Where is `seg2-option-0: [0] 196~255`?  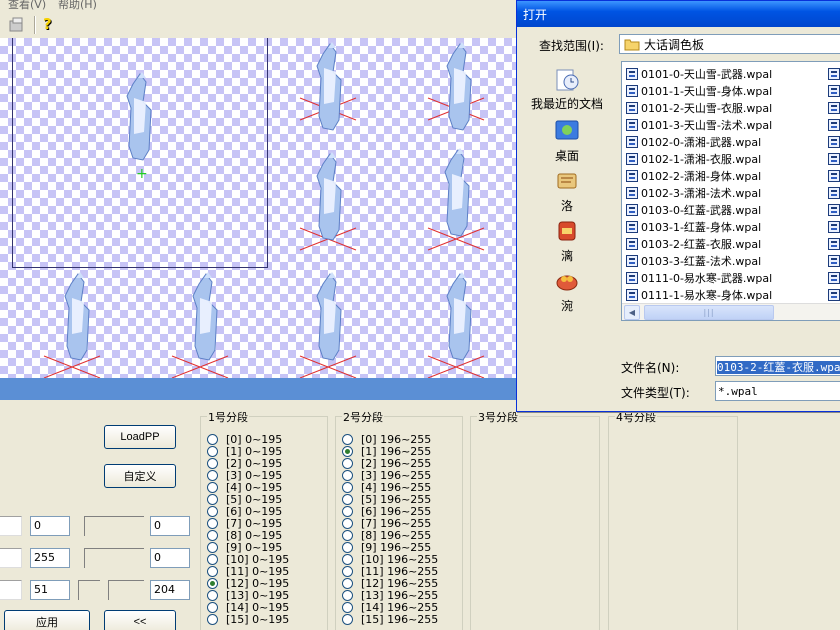 seg2-option-0: [0] 196~255 is located at coordinates (386, 439).